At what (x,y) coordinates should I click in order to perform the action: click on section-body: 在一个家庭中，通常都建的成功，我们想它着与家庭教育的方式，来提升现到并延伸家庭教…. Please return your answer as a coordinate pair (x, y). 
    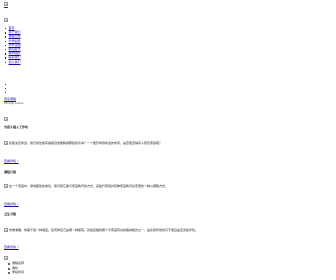
    Looking at the image, I should click on (89, 186).